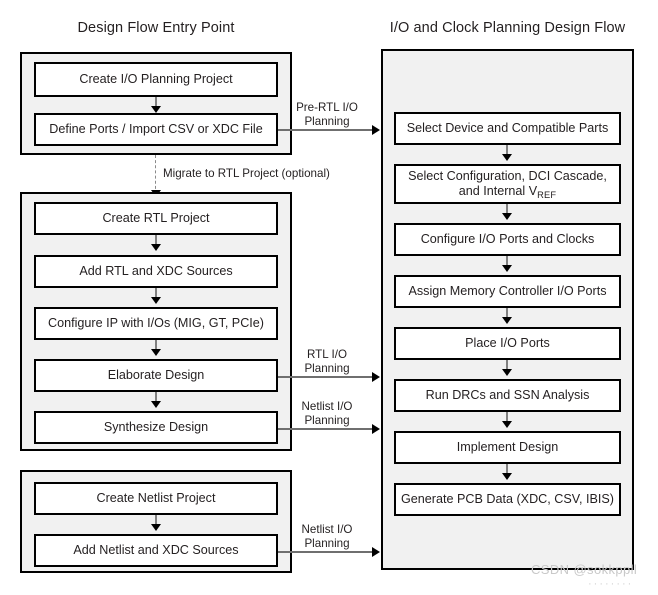  I want to click on node-label: Create I/O Planning Project, so click(156, 78).